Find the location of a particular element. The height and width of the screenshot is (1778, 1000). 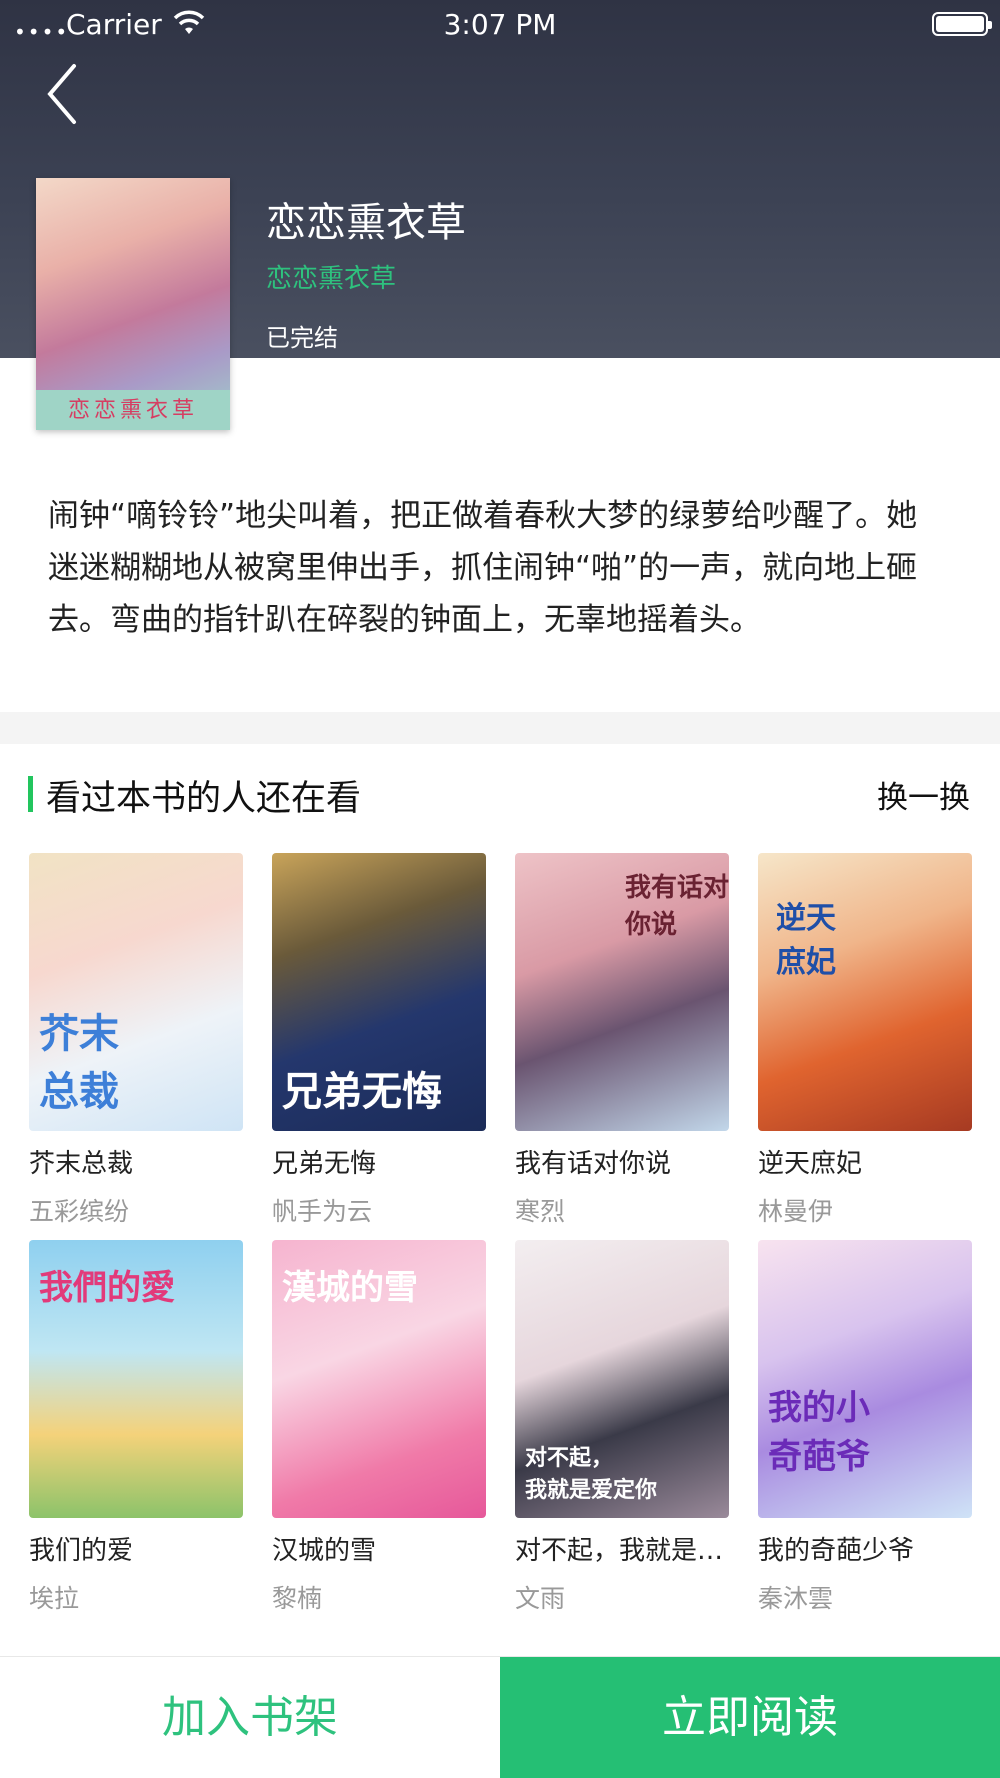

book-card-cover: 我有话对 你说 is located at coordinates (622, 992).